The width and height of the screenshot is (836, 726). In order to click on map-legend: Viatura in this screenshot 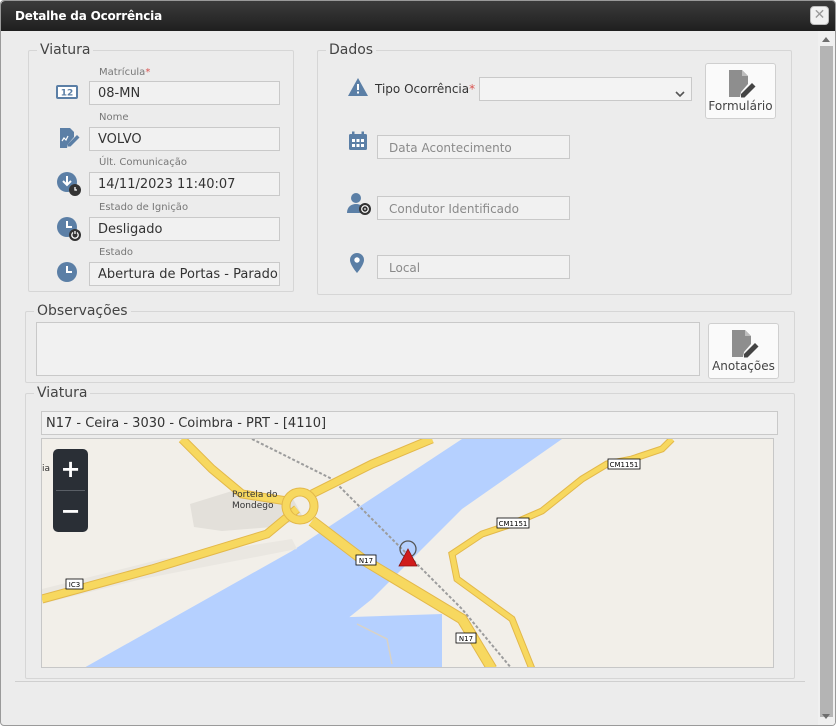, I will do `click(62, 393)`.